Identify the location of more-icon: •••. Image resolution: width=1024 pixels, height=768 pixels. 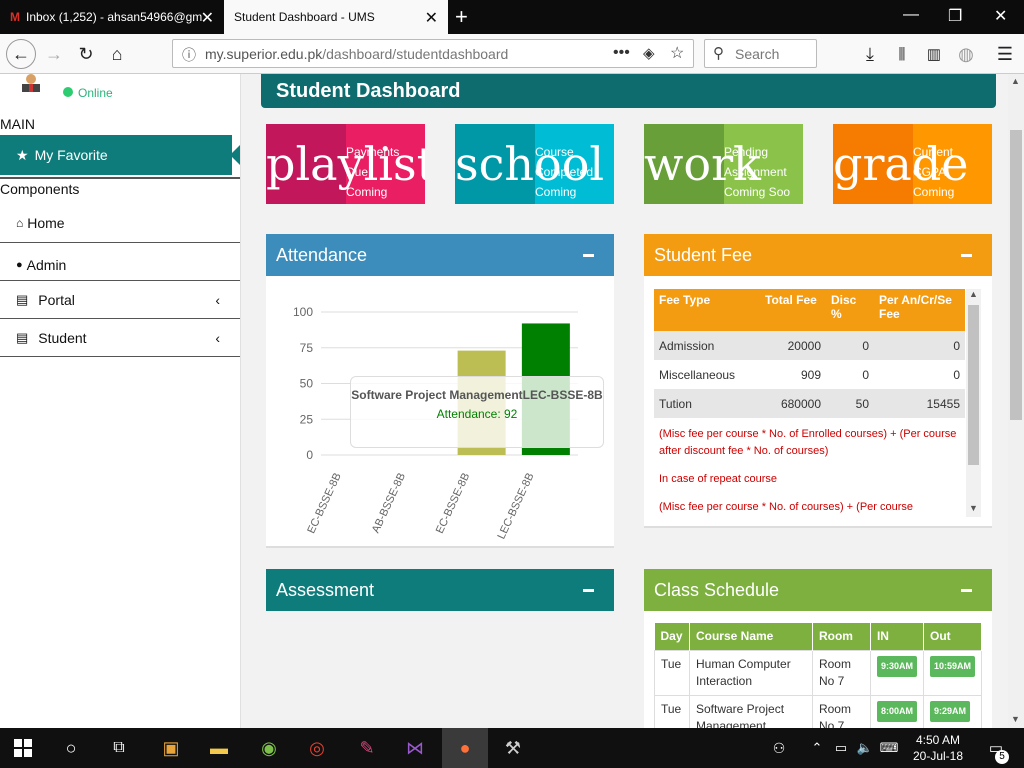
(621, 53).